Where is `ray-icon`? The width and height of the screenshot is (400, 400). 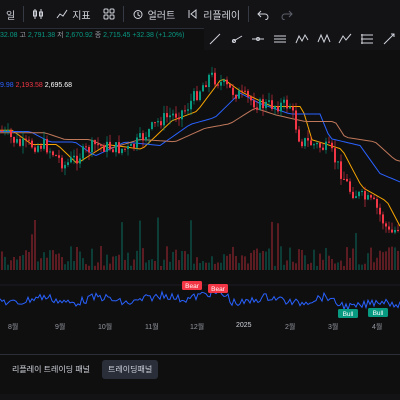
ray-icon is located at coordinates (237, 39).